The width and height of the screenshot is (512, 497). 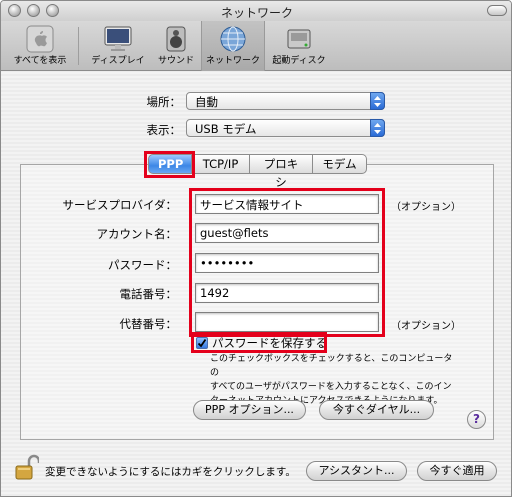 What do you see at coordinates (285, 128) in the screenshot?
I see `show-popup: USB モデム` at bounding box center [285, 128].